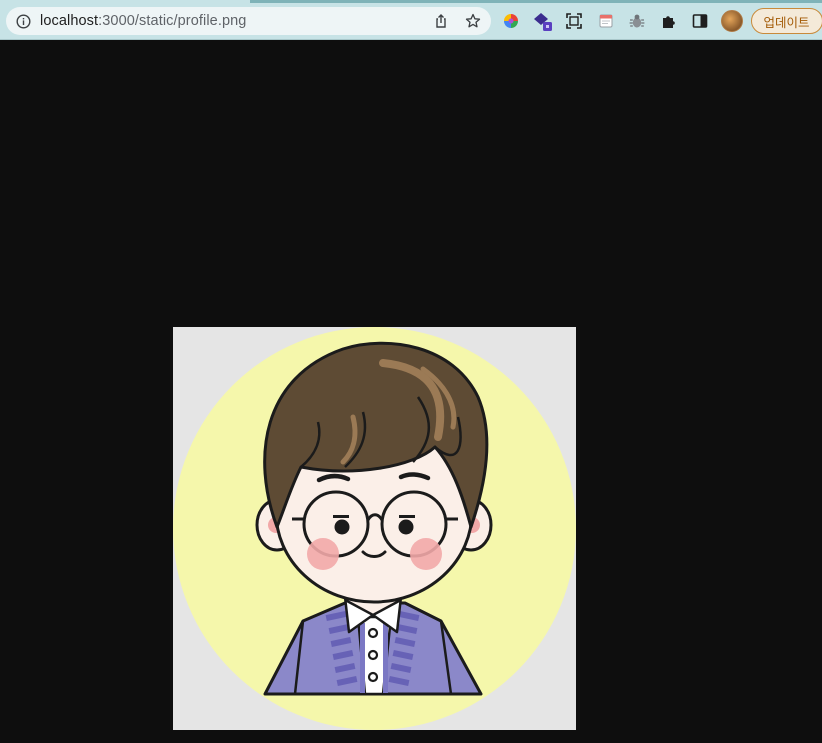  What do you see at coordinates (248, 21) in the screenshot?
I see `address-bar: localhost:3000/static/profile.png` at bounding box center [248, 21].